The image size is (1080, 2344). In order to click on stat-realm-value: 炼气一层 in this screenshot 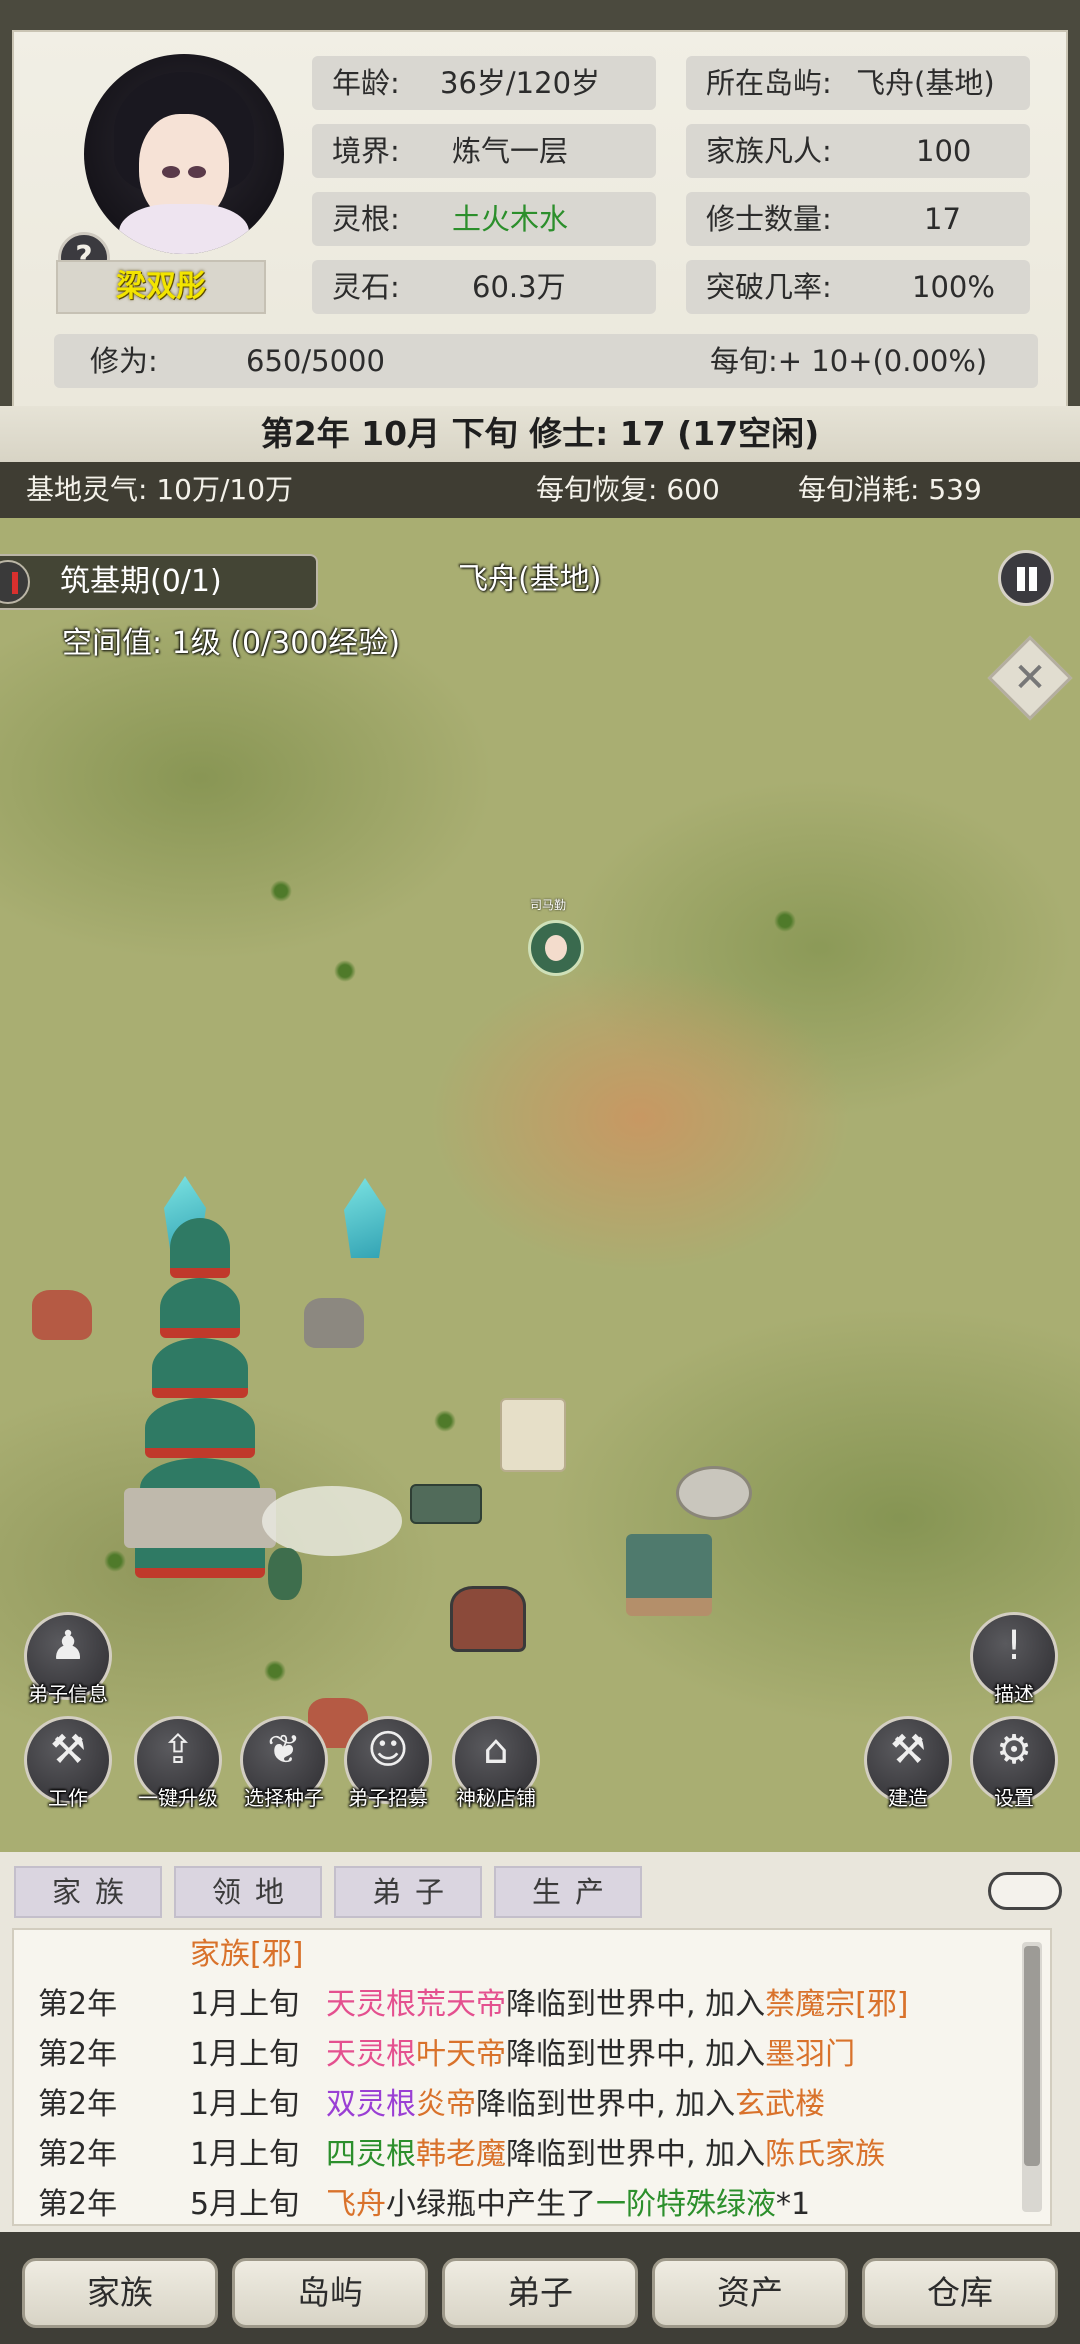, I will do `click(510, 151)`.